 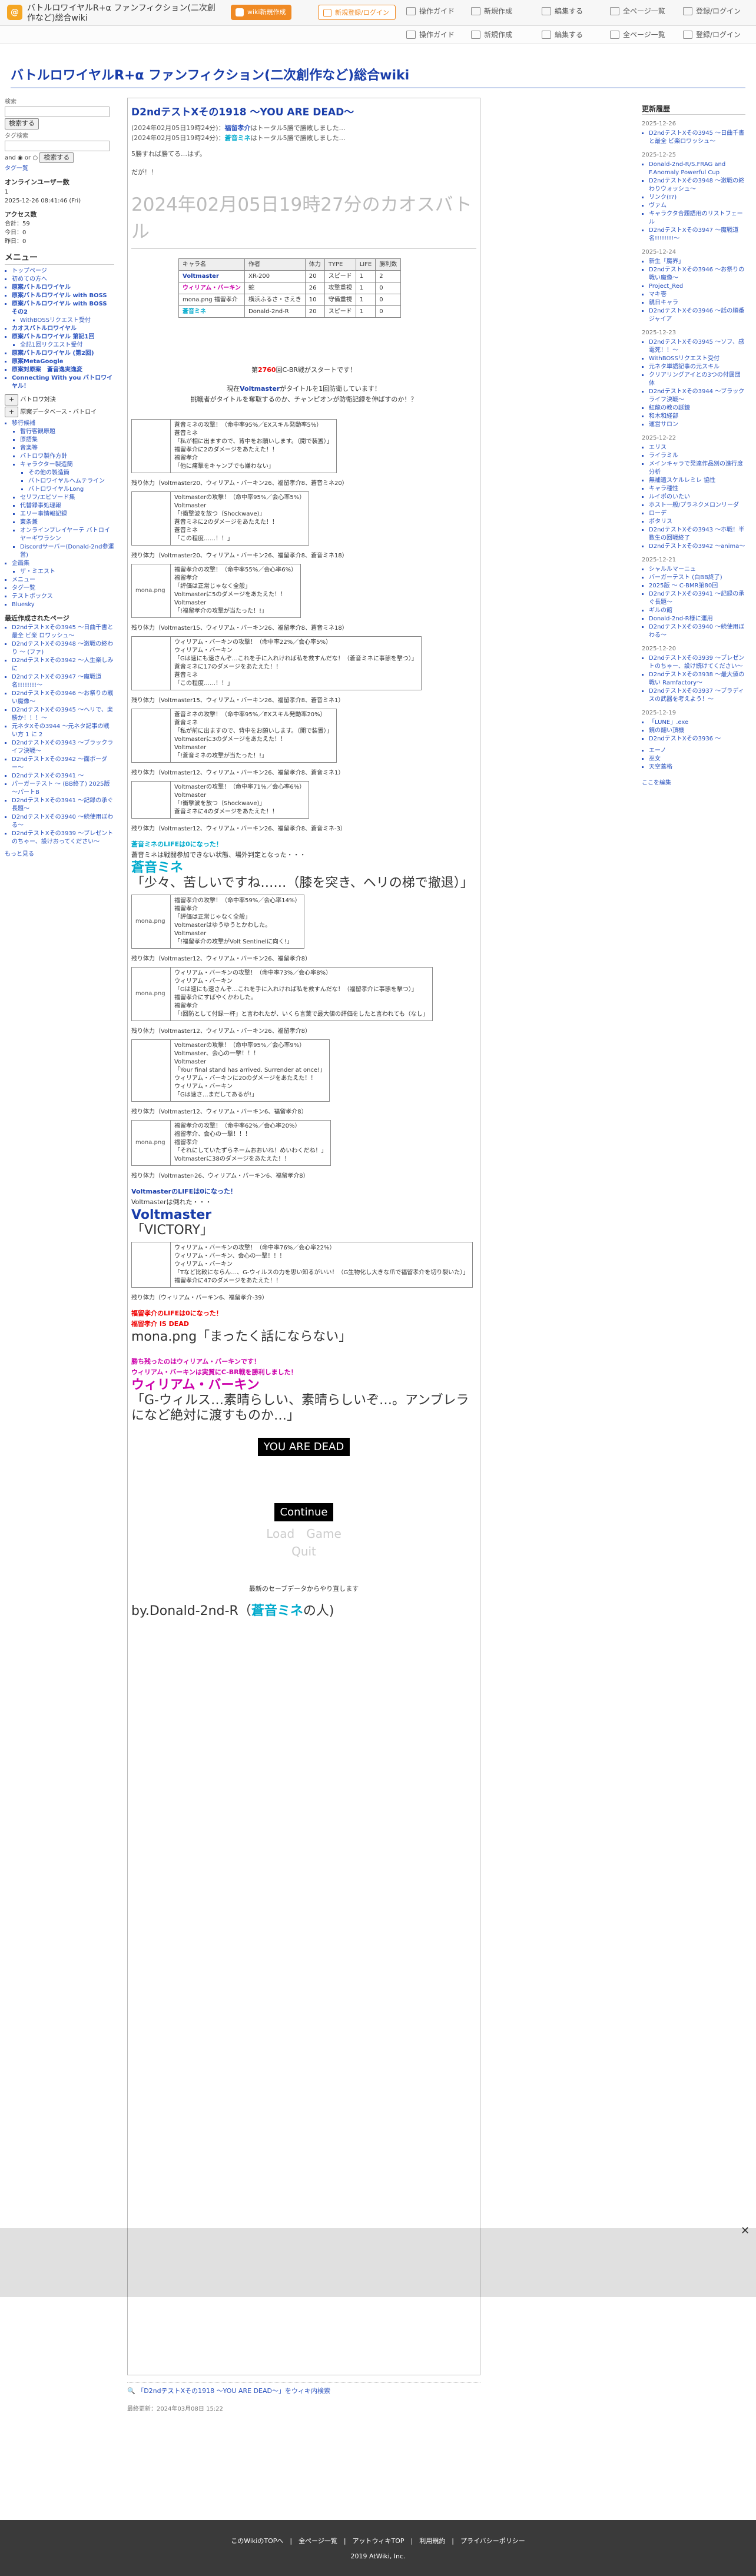 What do you see at coordinates (10, 158) in the screenshot?
I see `and-radio: and` at bounding box center [10, 158].